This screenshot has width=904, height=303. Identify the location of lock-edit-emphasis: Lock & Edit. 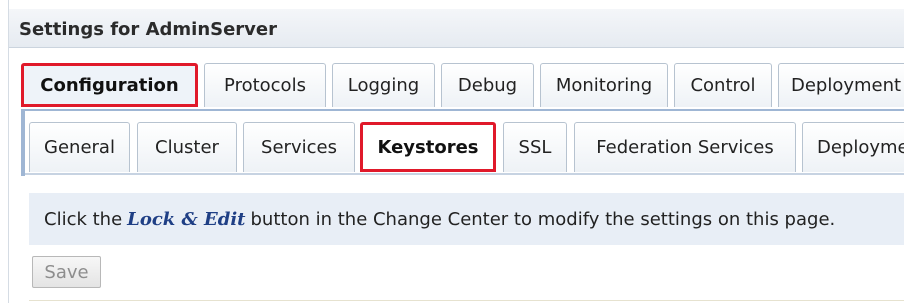
(186, 219).